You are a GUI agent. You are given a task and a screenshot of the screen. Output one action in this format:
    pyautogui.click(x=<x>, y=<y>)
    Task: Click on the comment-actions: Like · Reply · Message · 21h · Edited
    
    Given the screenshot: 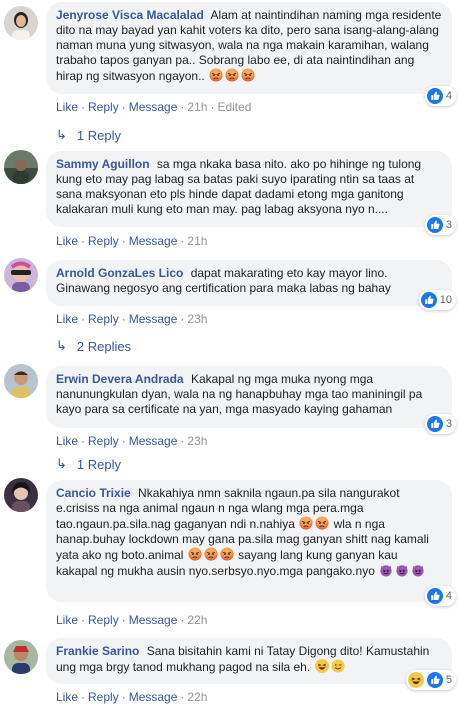 What is the action you would take?
    pyautogui.click(x=154, y=107)
    